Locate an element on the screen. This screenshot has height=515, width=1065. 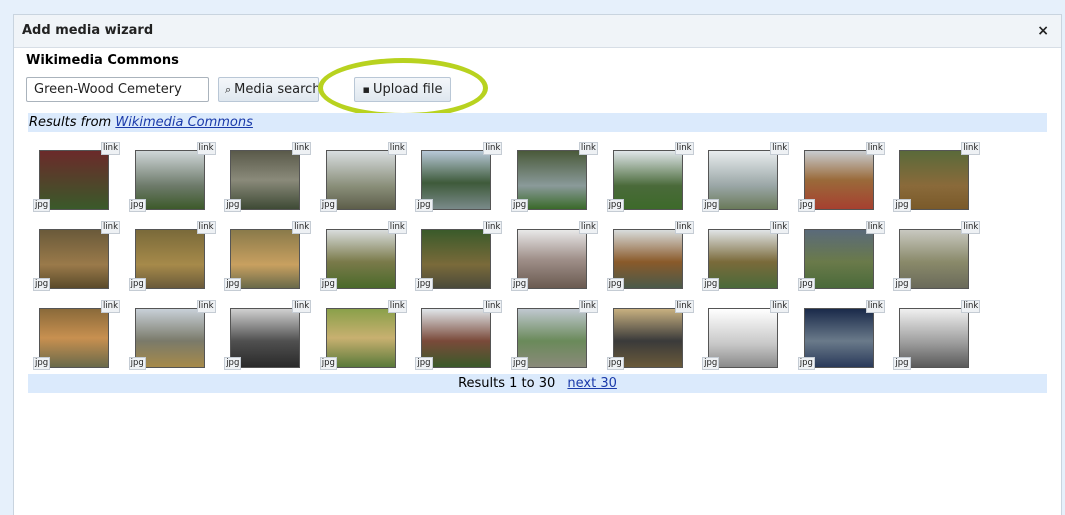
results-footer: Results 1 to 30 next 30 is located at coordinates (537, 383).